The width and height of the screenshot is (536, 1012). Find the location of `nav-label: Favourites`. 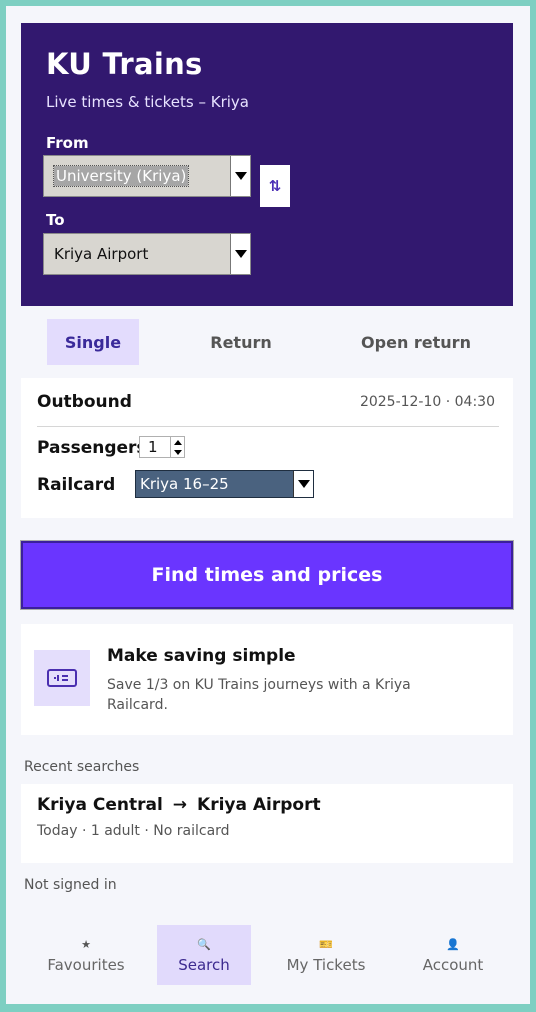

nav-label: Favourites is located at coordinates (86, 964).